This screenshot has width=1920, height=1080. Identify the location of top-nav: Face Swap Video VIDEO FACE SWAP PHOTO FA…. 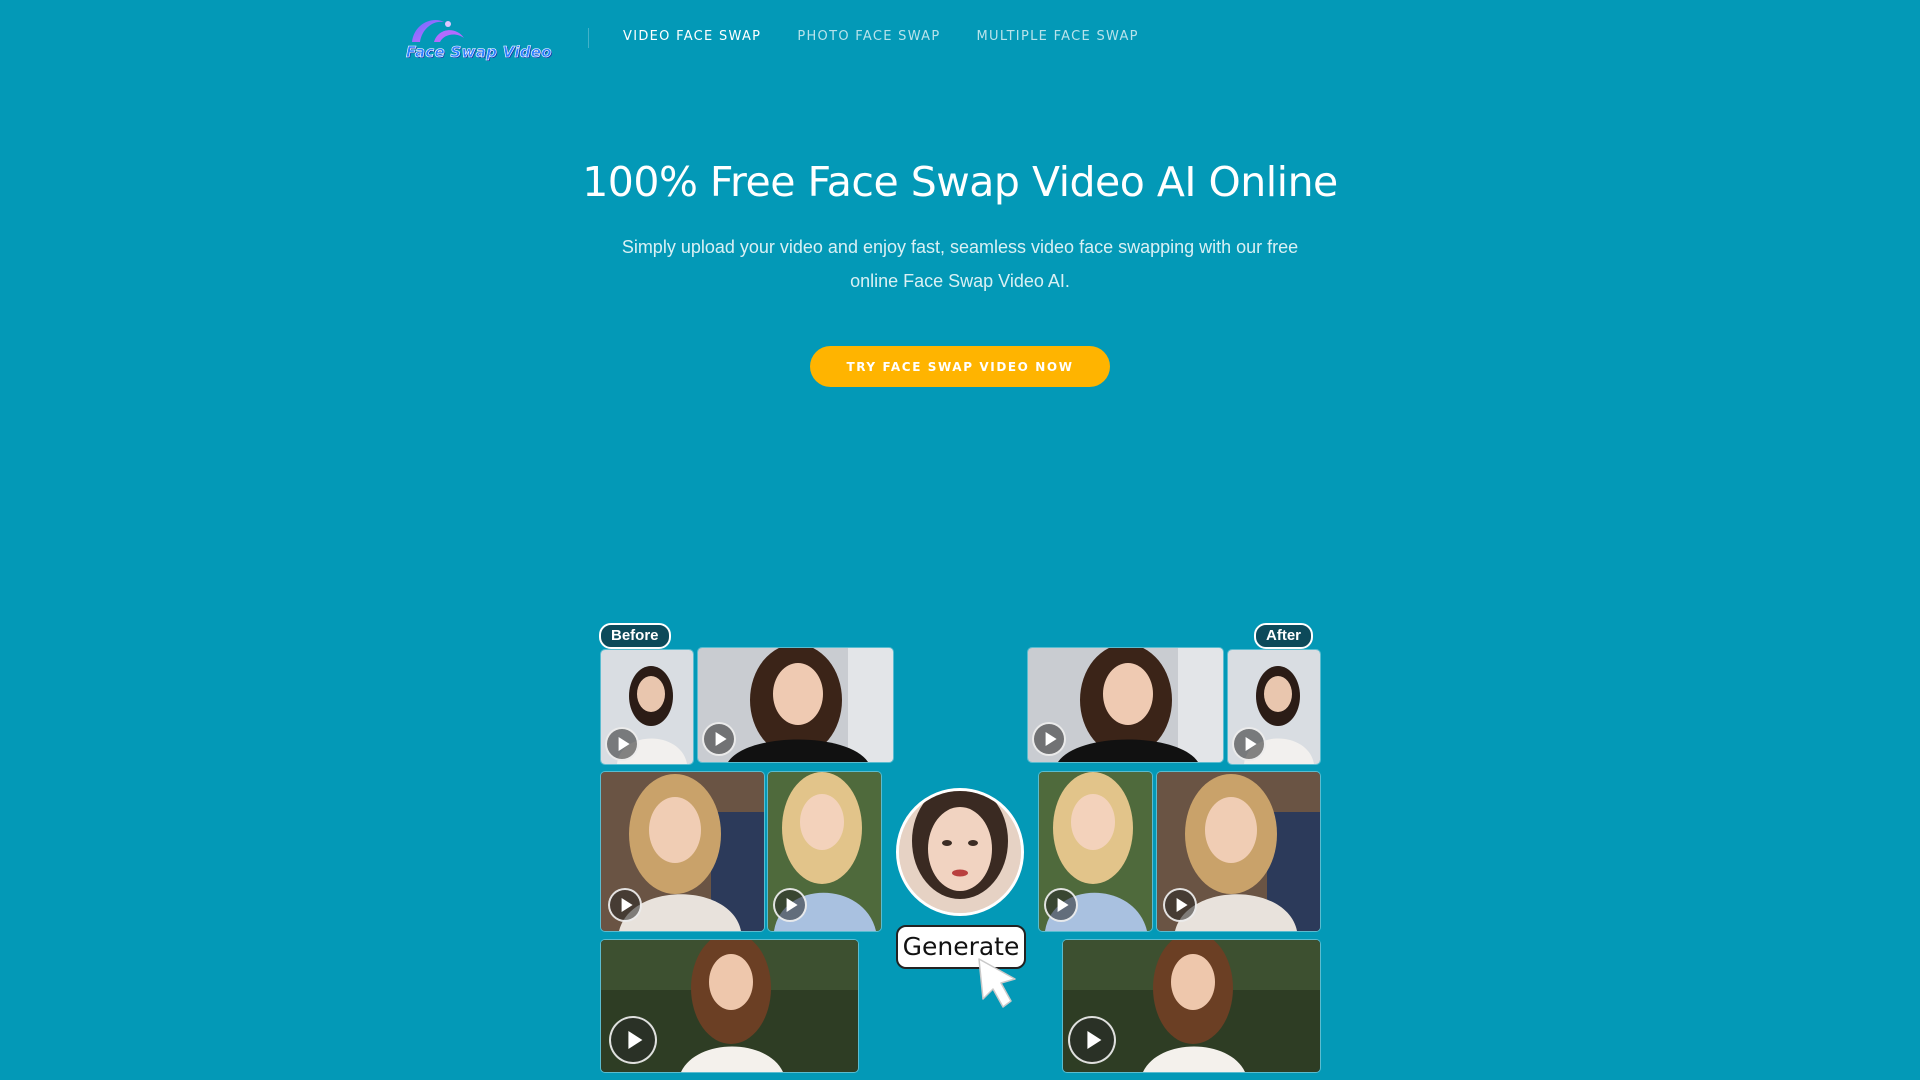
(960, 38).